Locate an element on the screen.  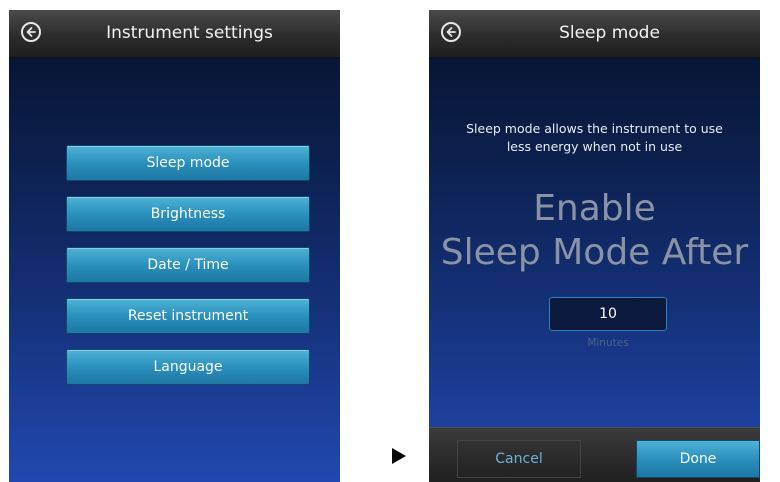
title-bar: Instrument settings is located at coordinates (174, 34).